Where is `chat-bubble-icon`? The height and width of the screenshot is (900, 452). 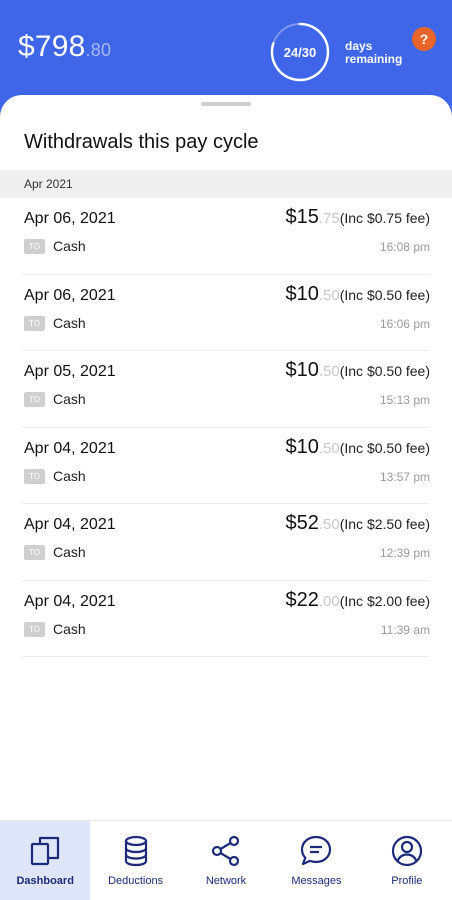
chat-bubble-icon is located at coordinates (316, 850).